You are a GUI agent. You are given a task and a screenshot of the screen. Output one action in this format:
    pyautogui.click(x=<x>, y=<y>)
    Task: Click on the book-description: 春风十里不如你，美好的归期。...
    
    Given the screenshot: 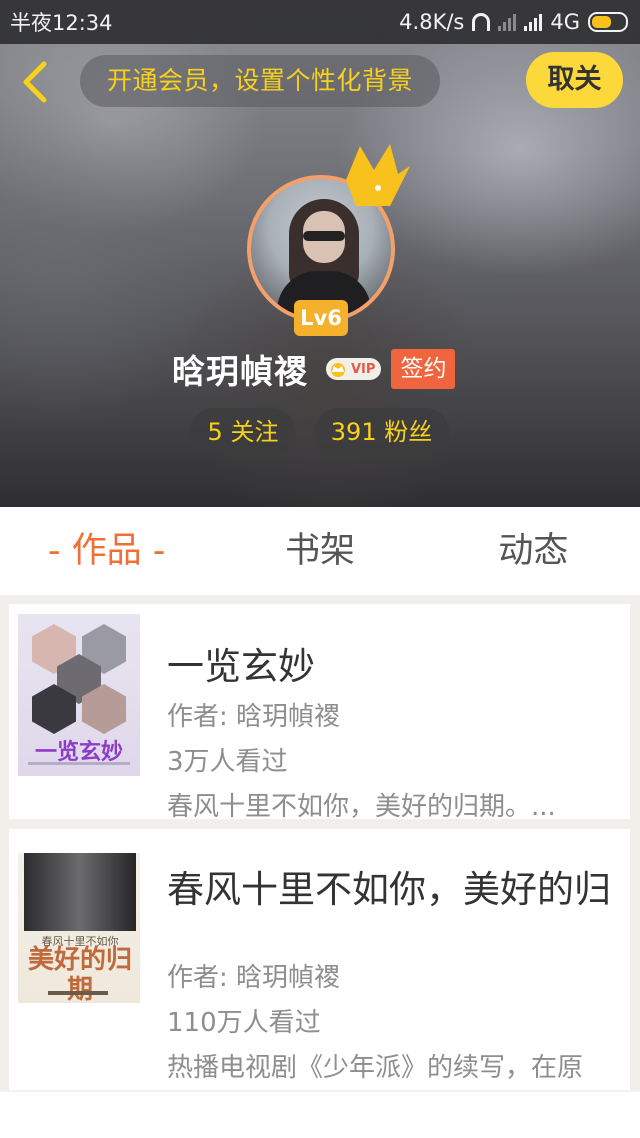 What is the action you would take?
    pyautogui.click(x=361, y=805)
    